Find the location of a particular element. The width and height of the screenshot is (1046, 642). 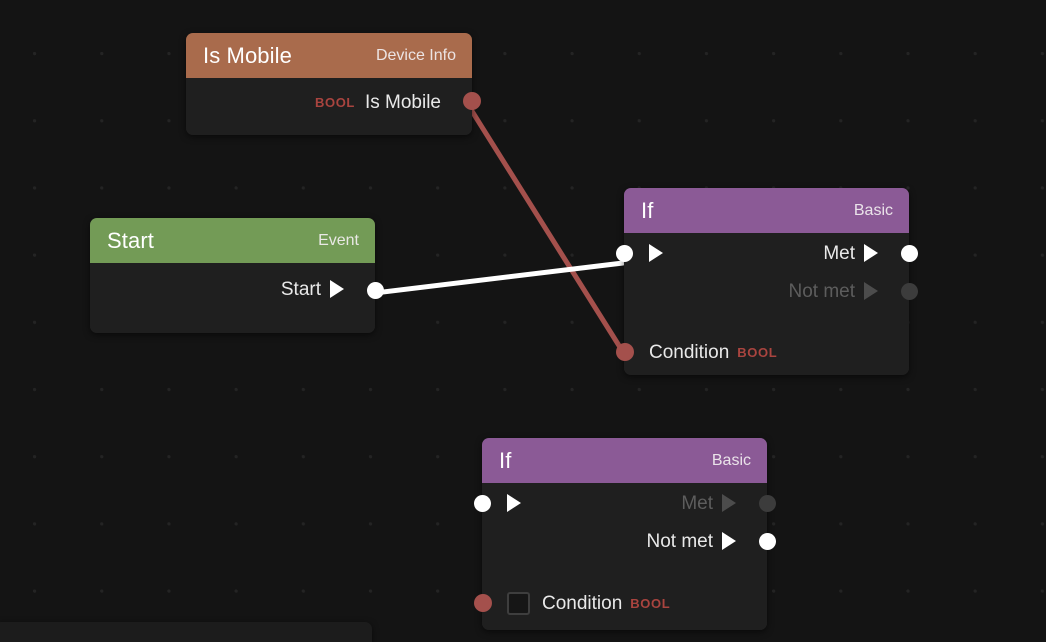

wire-exec-start-to-if is located at coordinates (499, 278).